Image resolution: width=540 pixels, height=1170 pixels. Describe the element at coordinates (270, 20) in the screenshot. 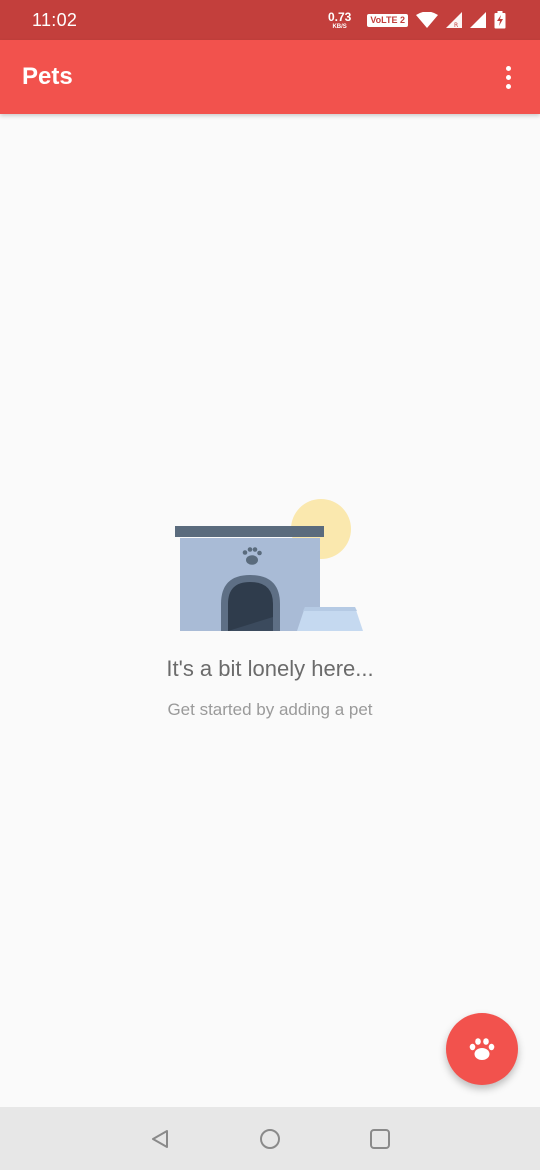

I see `status-bar: 11:02 0.73 KB/S VoLTE 2 R` at that location.